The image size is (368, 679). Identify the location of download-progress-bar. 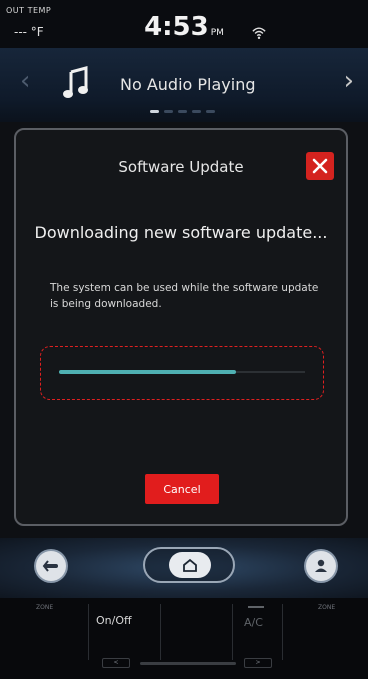
(182, 372).